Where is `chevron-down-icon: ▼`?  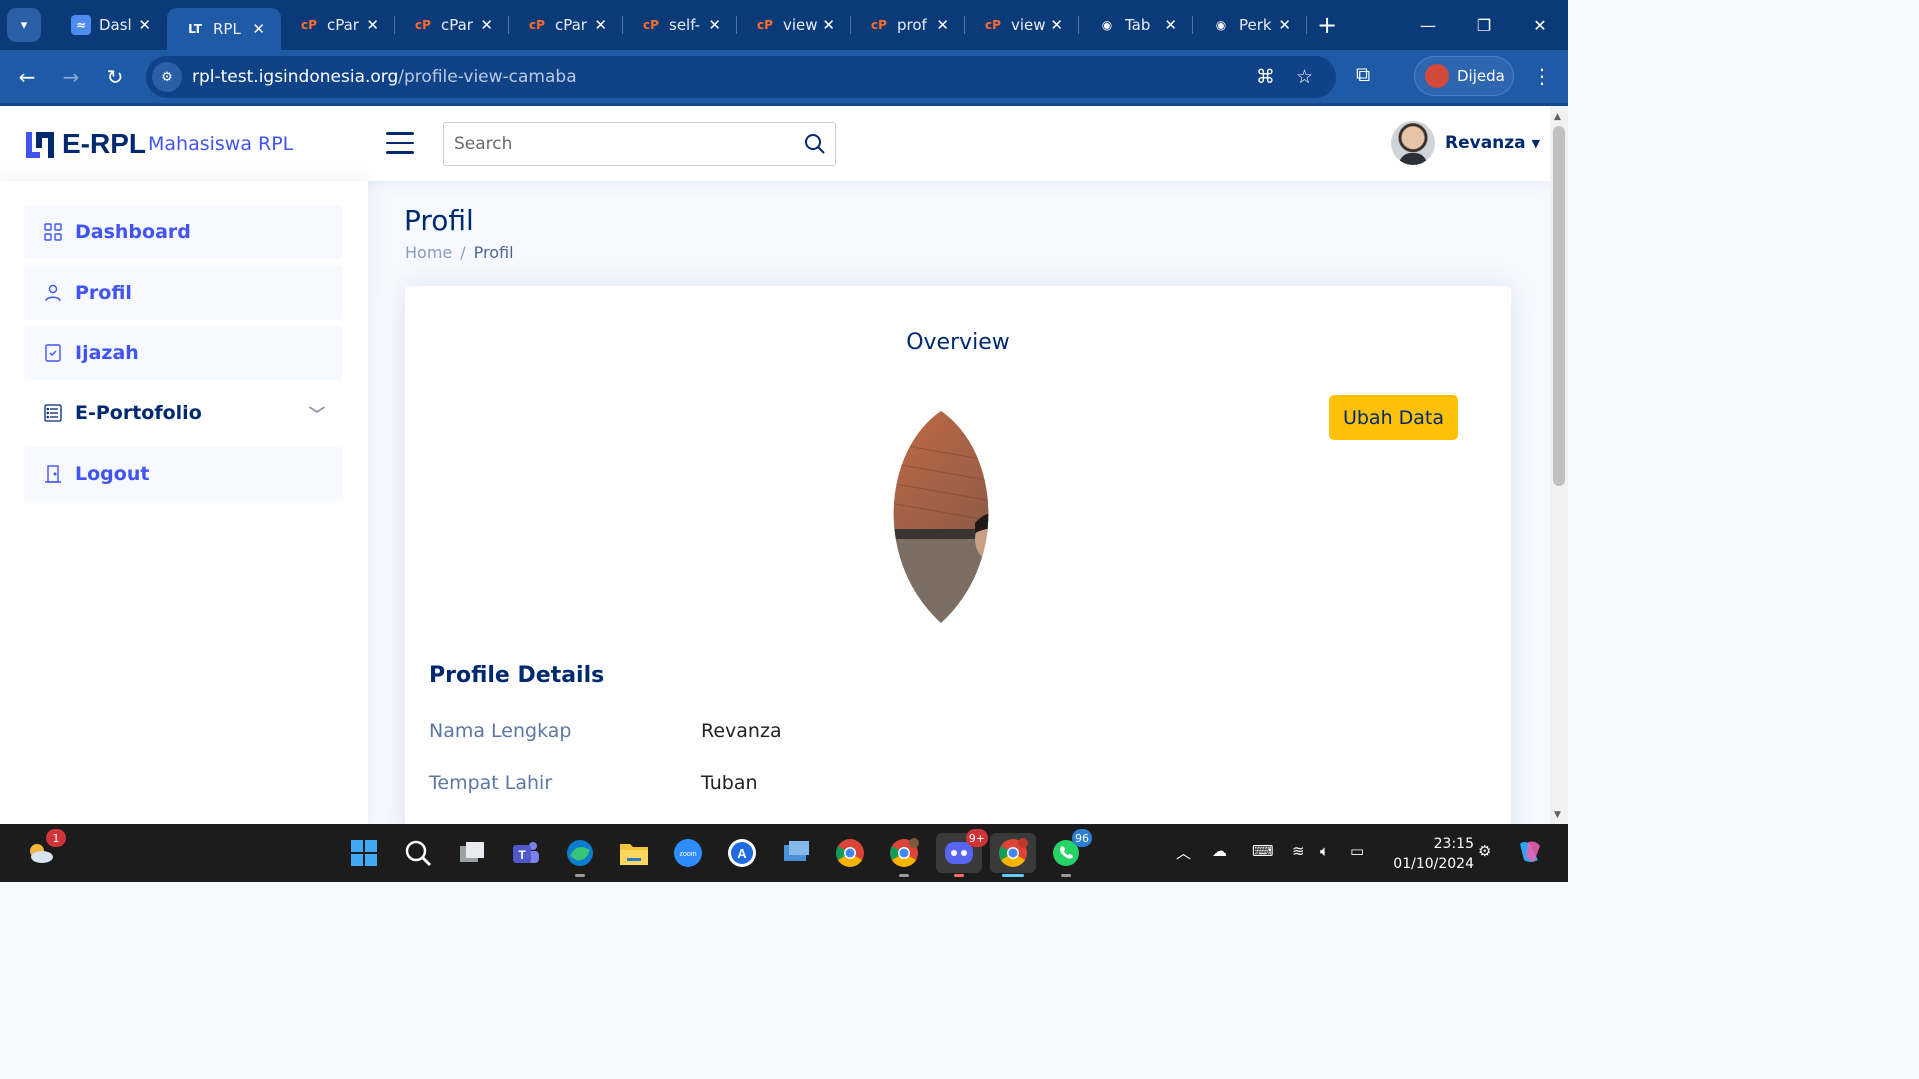
chevron-down-icon: ▼ is located at coordinates (1536, 143).